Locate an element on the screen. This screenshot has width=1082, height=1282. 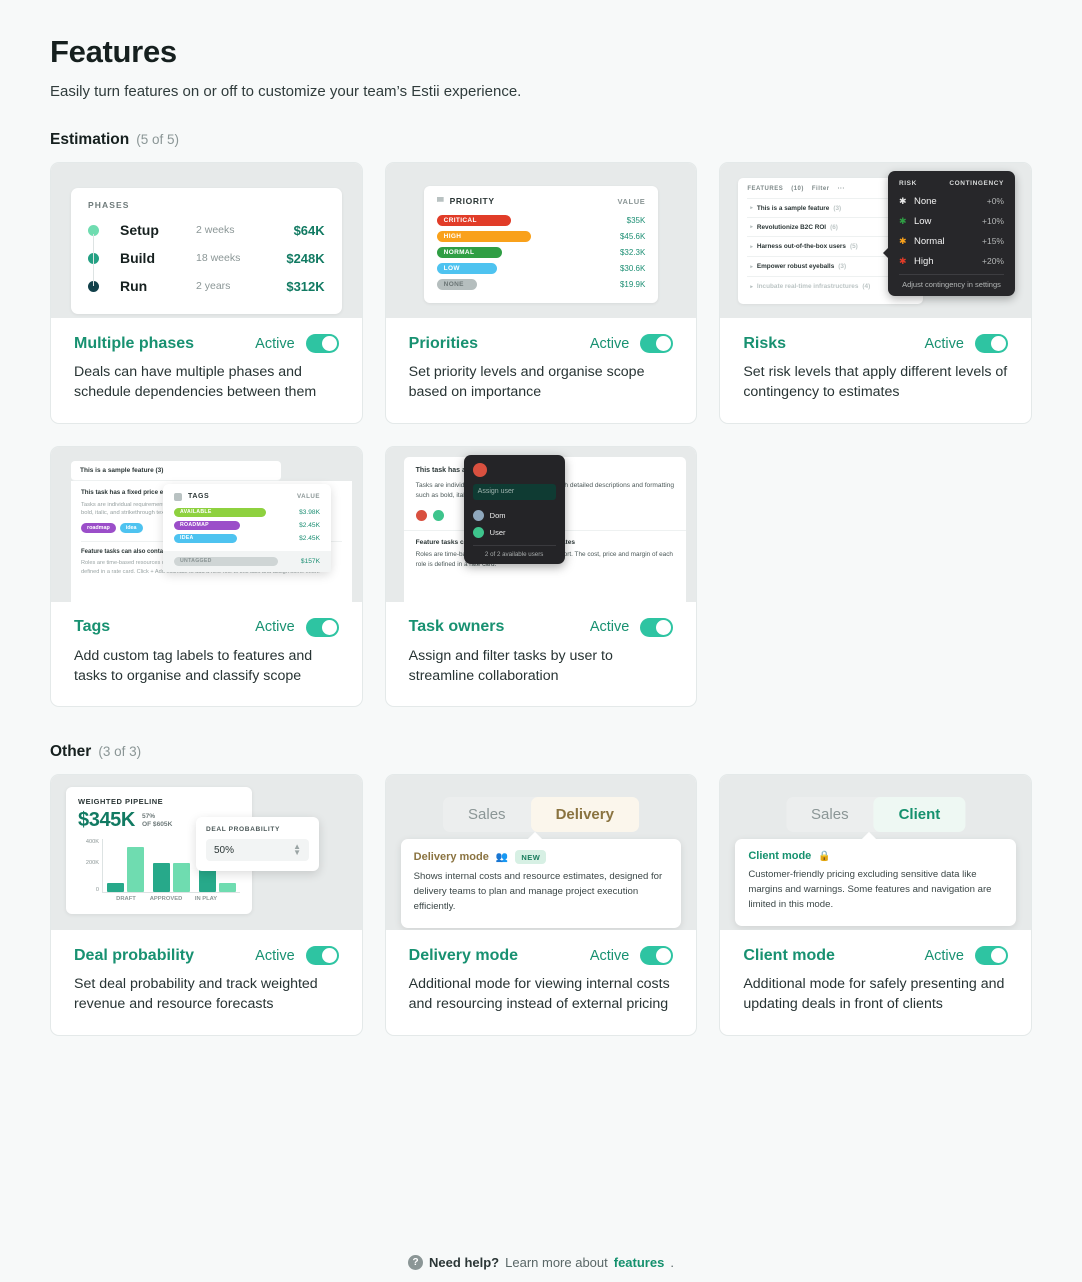
menu-footer: Adjust contingency in settings is located at coordinates (951, 285).